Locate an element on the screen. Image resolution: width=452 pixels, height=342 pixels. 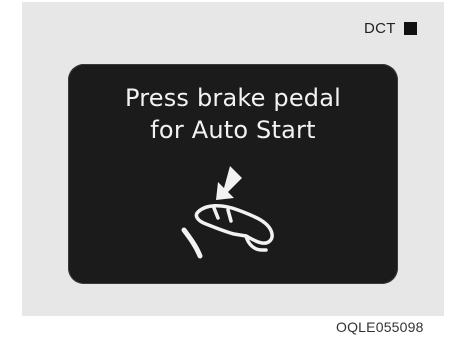
message-line-1: Press brake pedal is located at coordinates (233, 98).